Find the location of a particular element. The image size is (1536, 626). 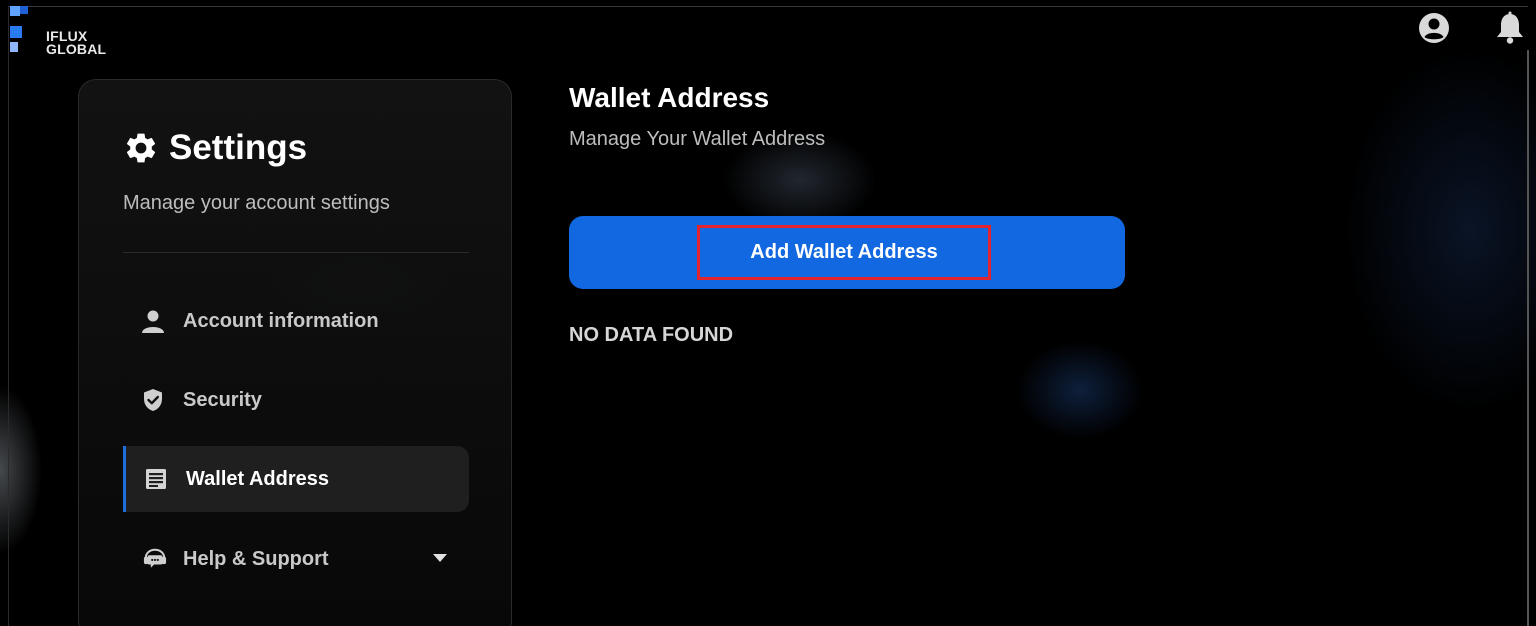

support-chat-icon is located at coordinates (155, 559).